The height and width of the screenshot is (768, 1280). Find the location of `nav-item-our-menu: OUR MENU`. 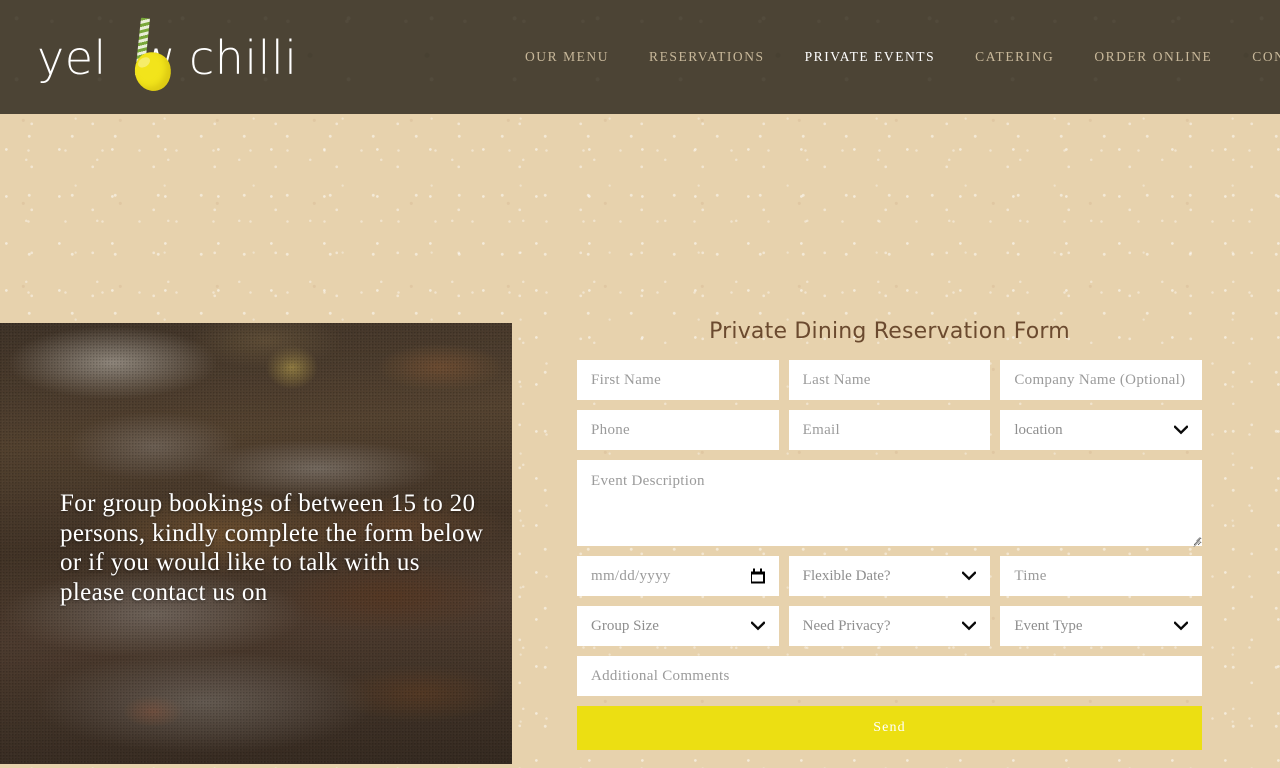

nav-item-our-menu: OUR MENU is located at coordinates (567, 57).